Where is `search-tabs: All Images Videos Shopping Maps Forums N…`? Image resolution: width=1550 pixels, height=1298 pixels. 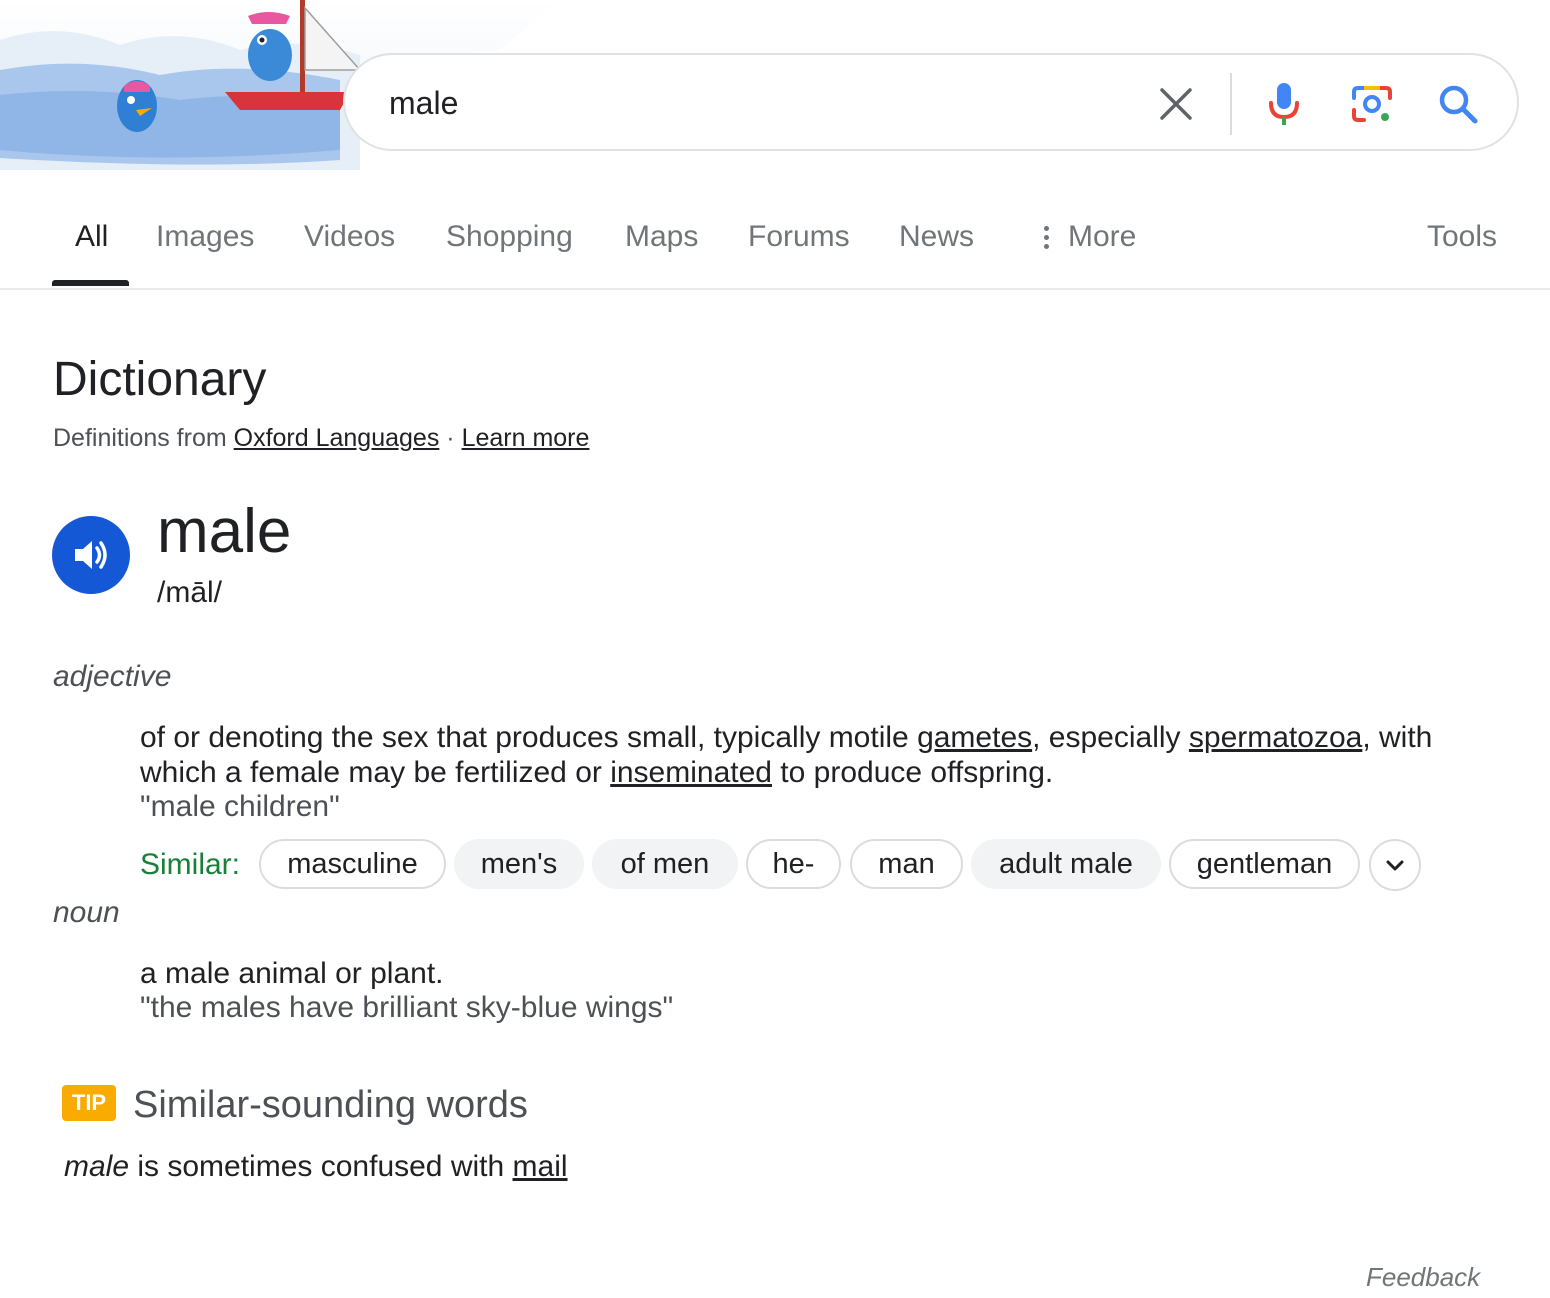 search-tabs: All Images Videos Shopping Maps Forums N… is located at coordinates (775, 245).